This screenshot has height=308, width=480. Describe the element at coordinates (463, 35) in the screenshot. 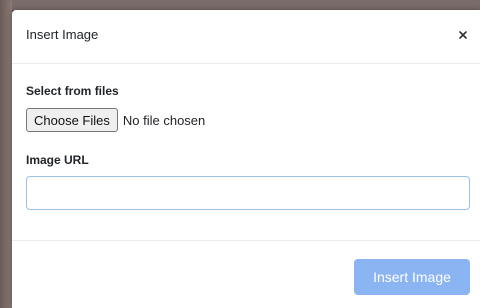

I see `close-icon` at that location.